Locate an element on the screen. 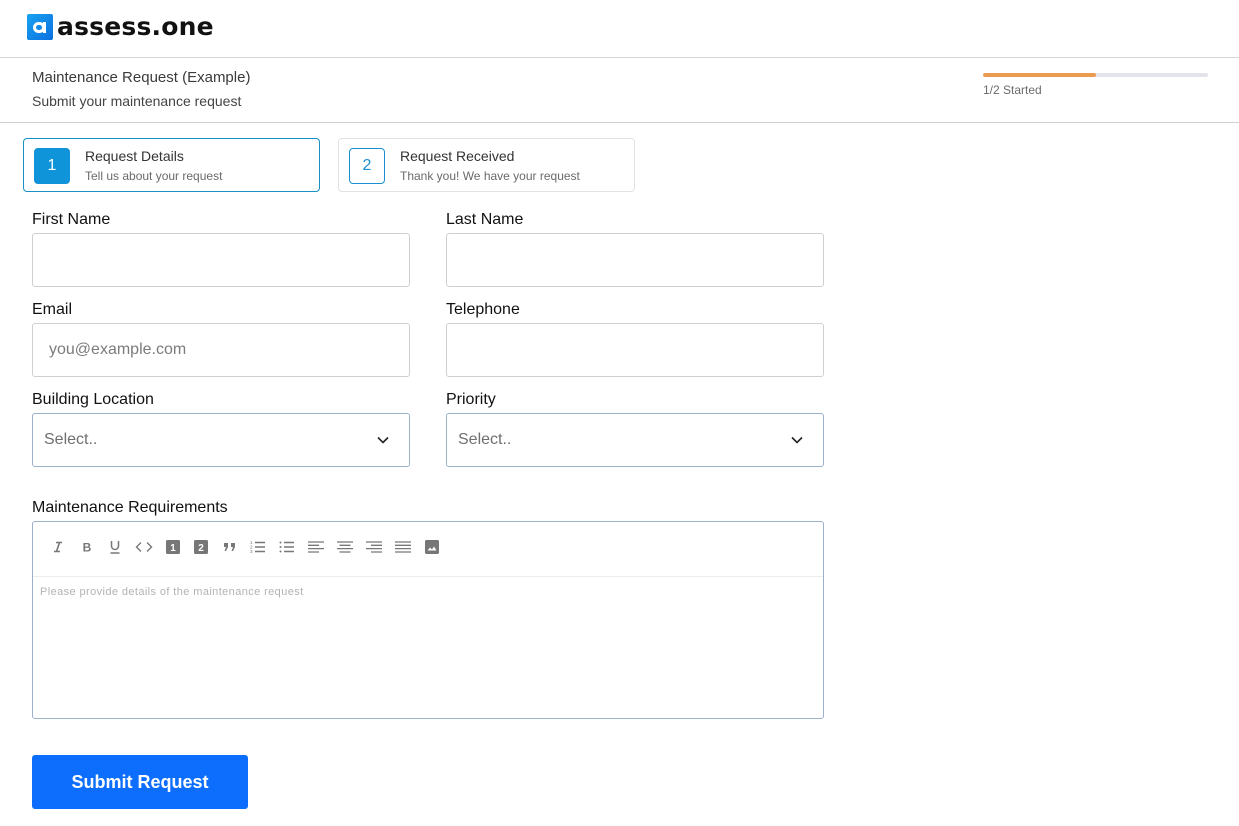  form-title: Maintenance Request (Example) is located at coordinates (141, 77).